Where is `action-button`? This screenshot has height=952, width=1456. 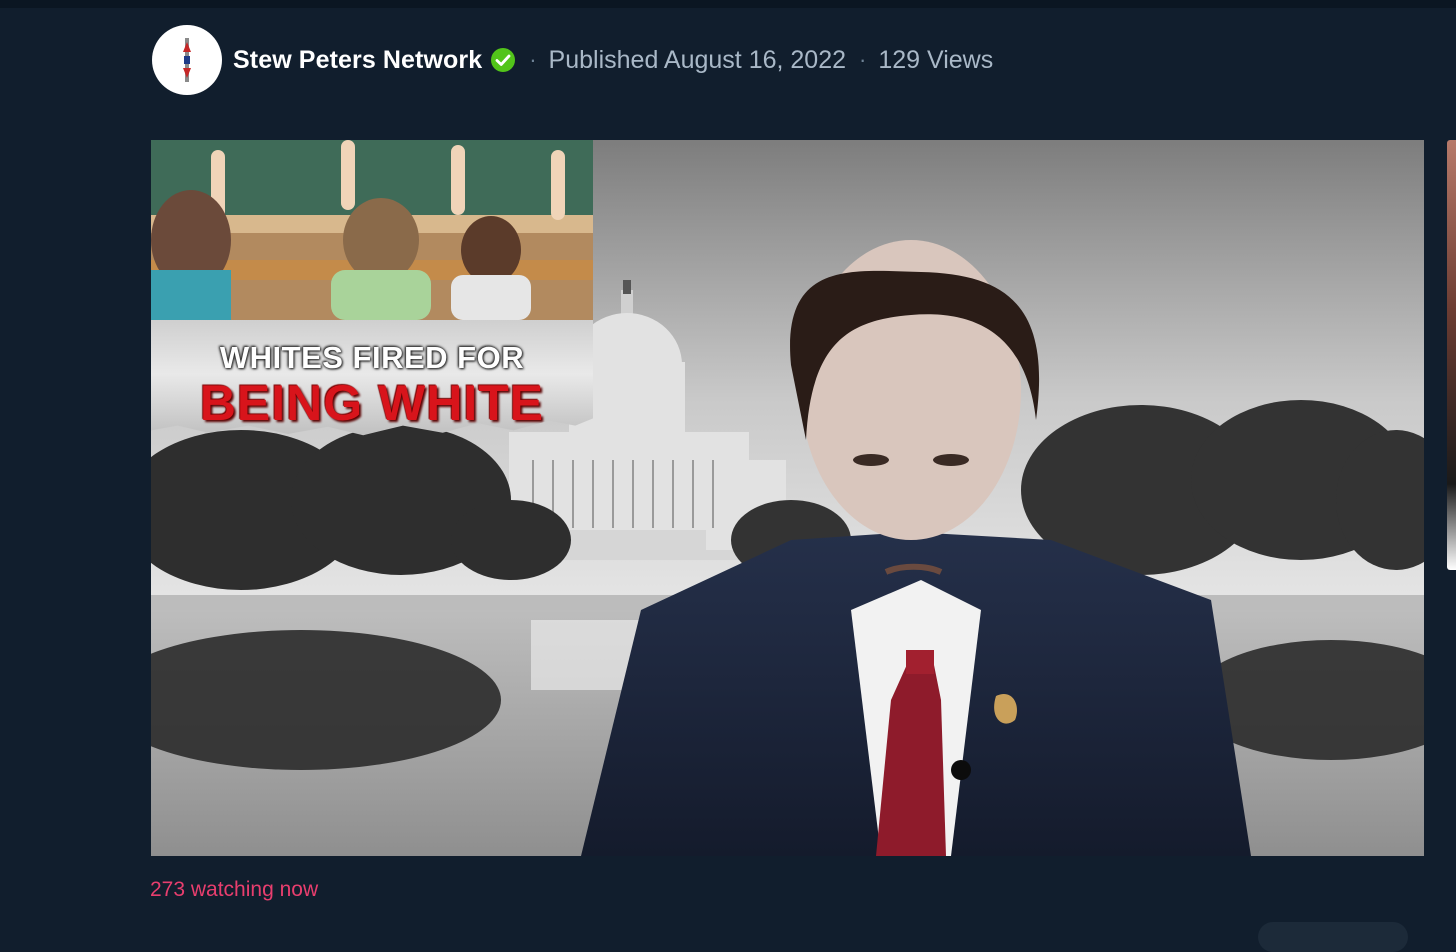
action-button is located at coordinates (1333, 937).